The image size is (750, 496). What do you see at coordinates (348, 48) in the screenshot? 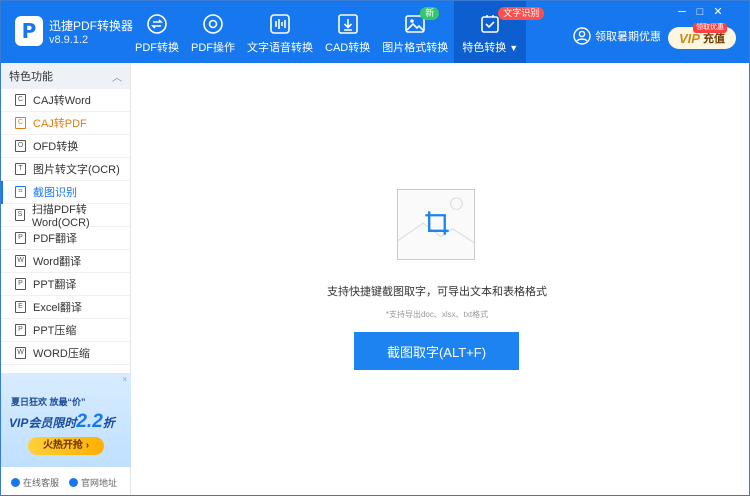
I see `nav-label: CAD转换` at bounding box center [348, 48].